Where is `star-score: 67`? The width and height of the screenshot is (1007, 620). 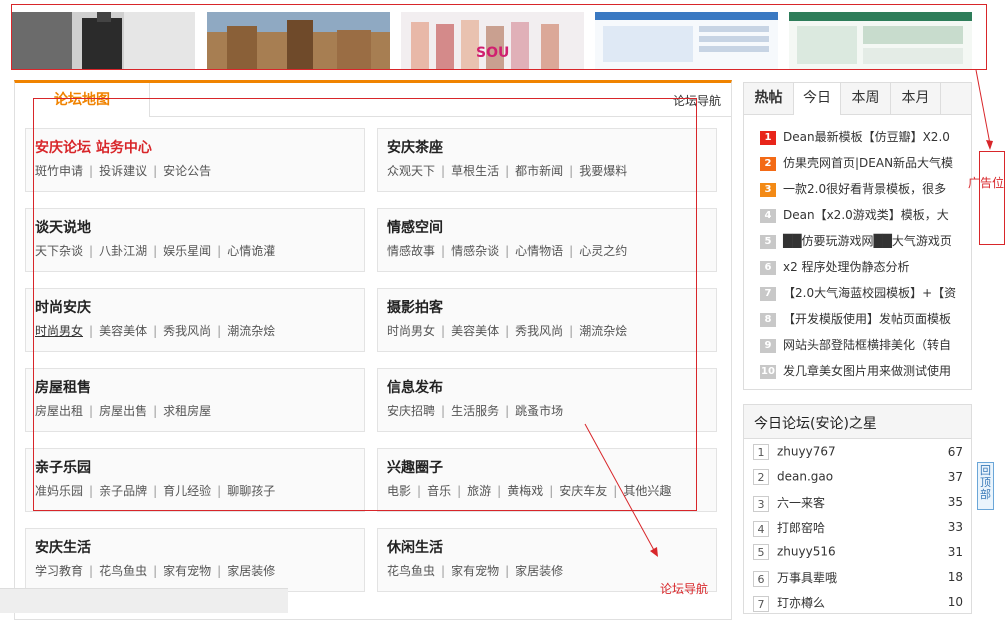
star-score: 67 is located at coordinates (955, 452).